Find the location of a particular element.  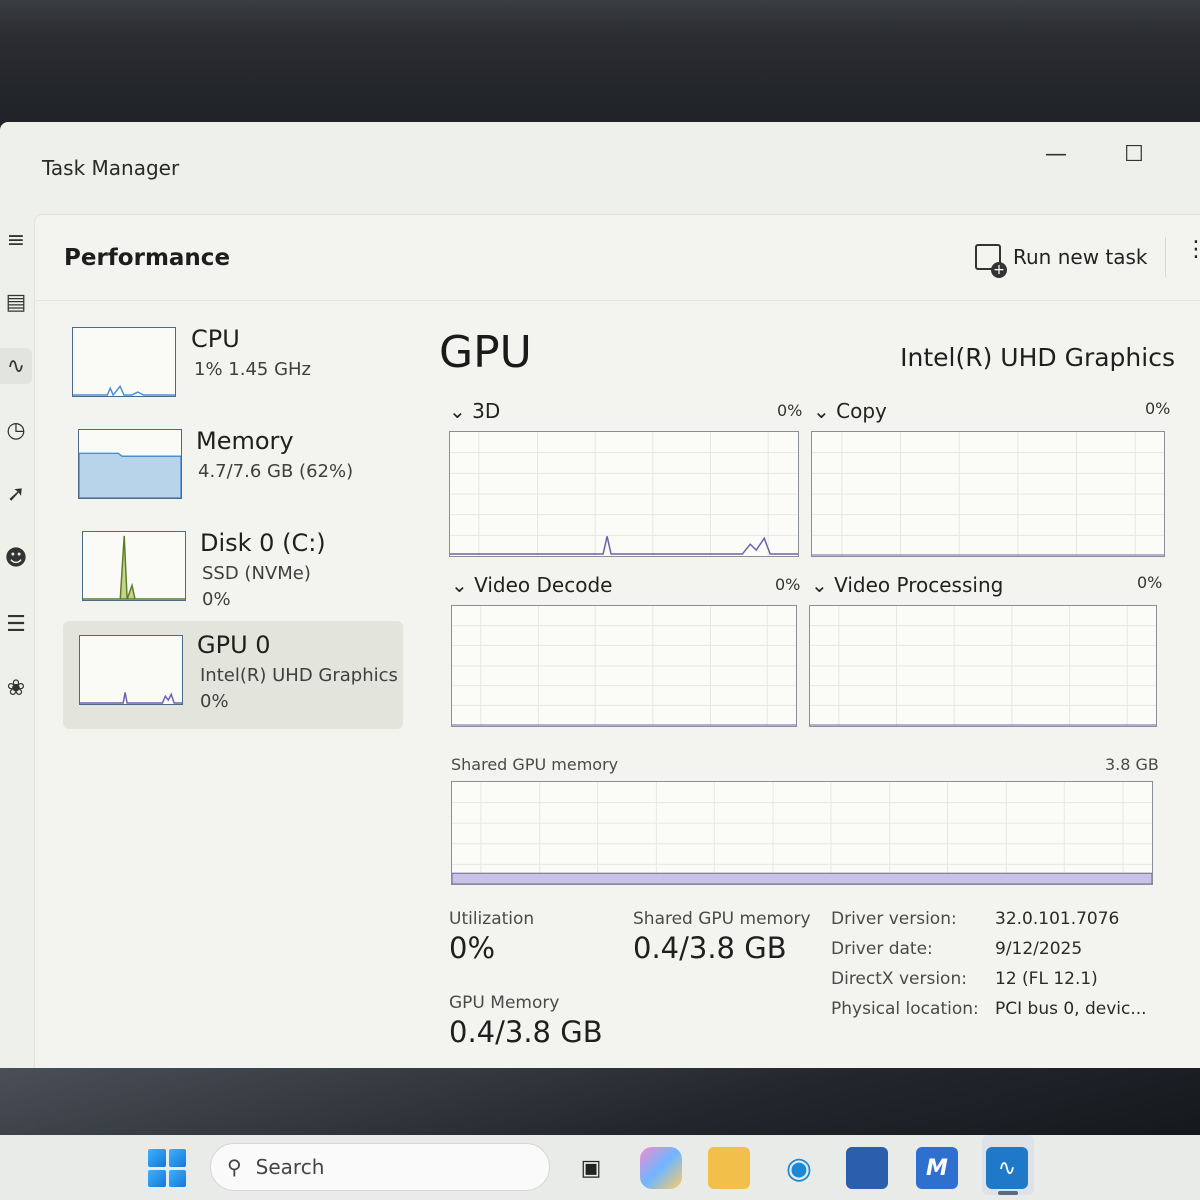

window-title: Task Manager is located at coordinates (111, 168).